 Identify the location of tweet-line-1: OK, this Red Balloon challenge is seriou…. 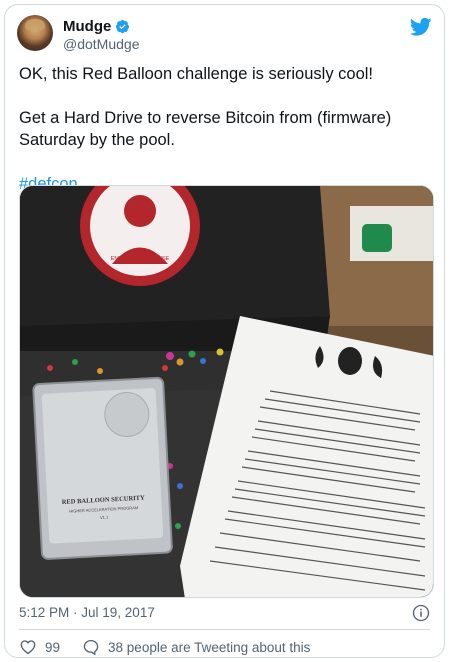
(196, 74).